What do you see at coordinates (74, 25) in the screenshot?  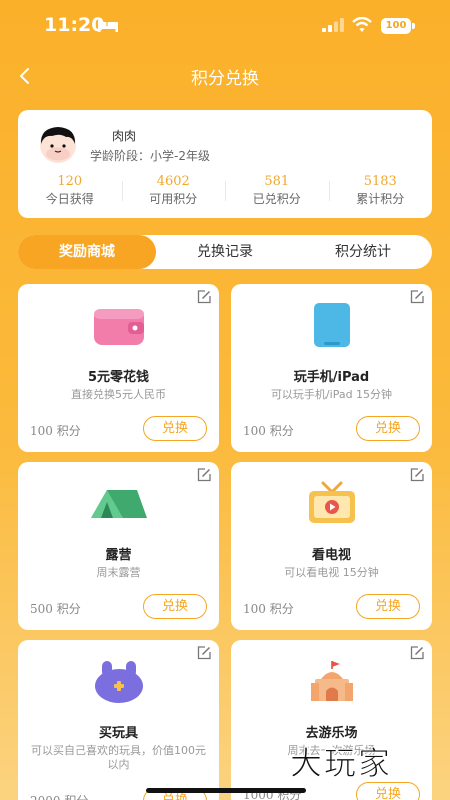 I see `status-time: 11:20` at bounding box center [74, 25].